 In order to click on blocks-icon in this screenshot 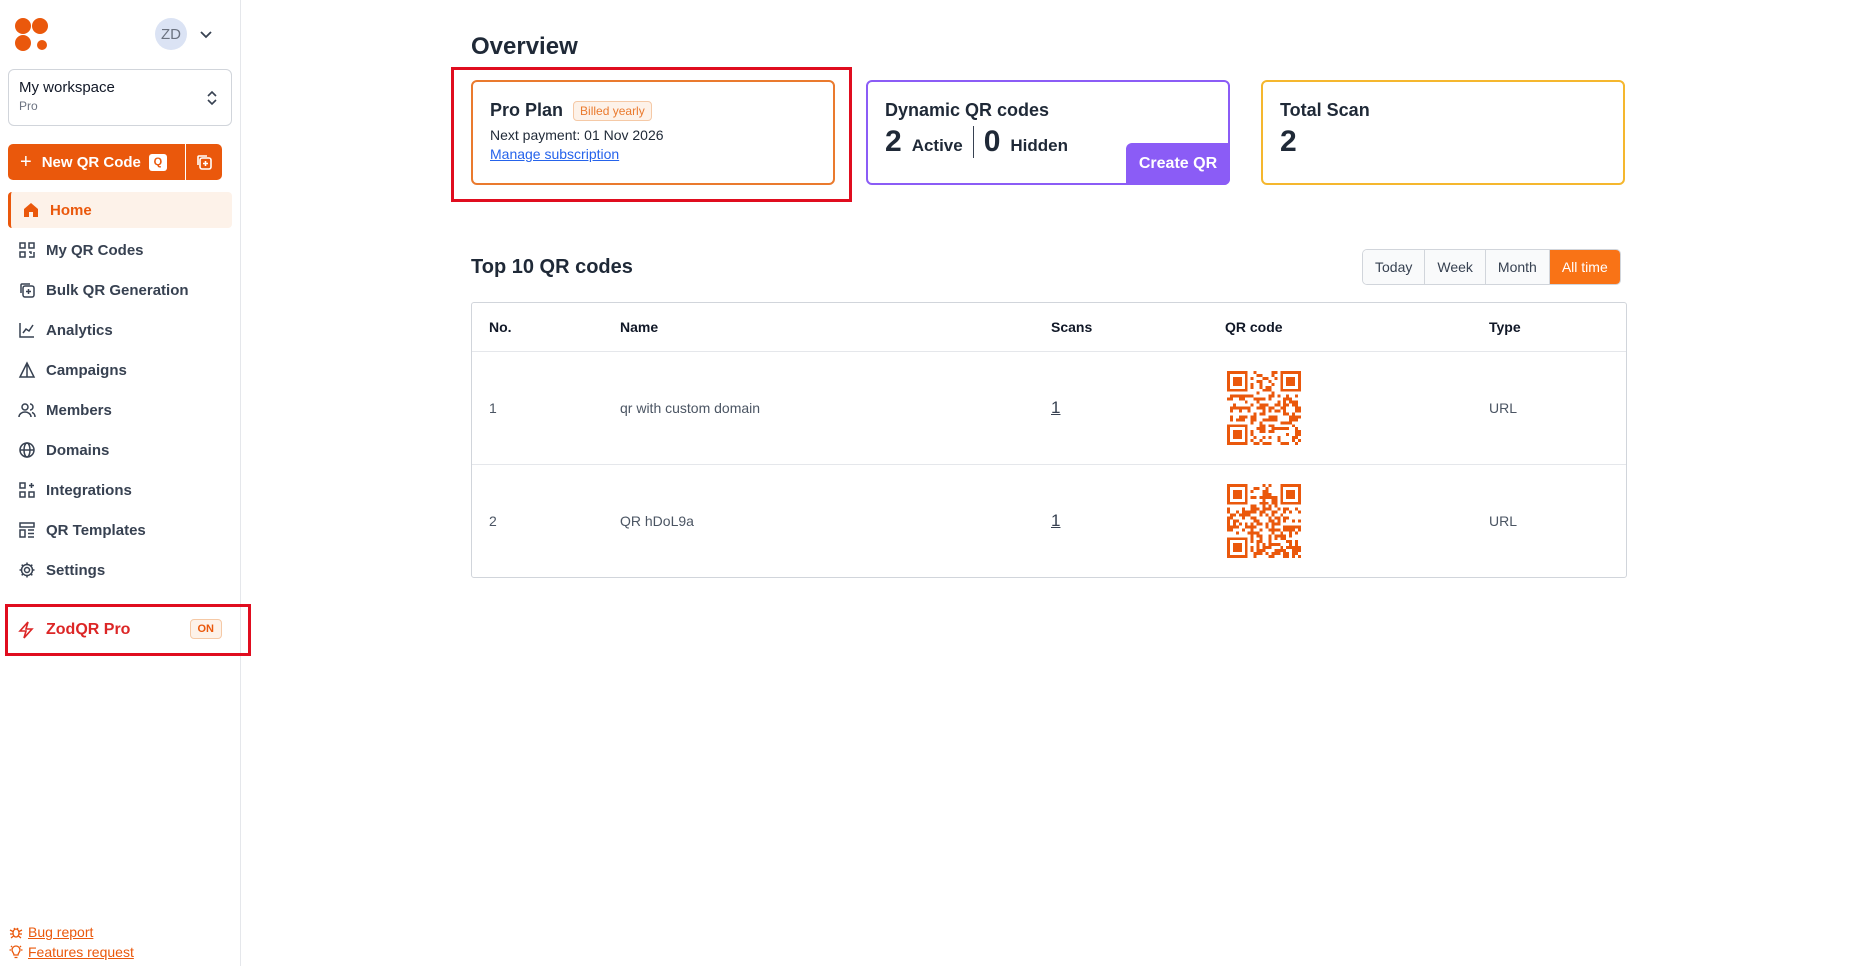, I will do `click(27, 490)`.